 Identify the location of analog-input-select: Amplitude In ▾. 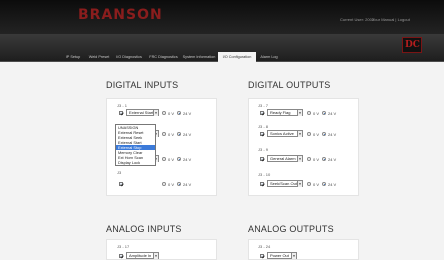
(142, 255).